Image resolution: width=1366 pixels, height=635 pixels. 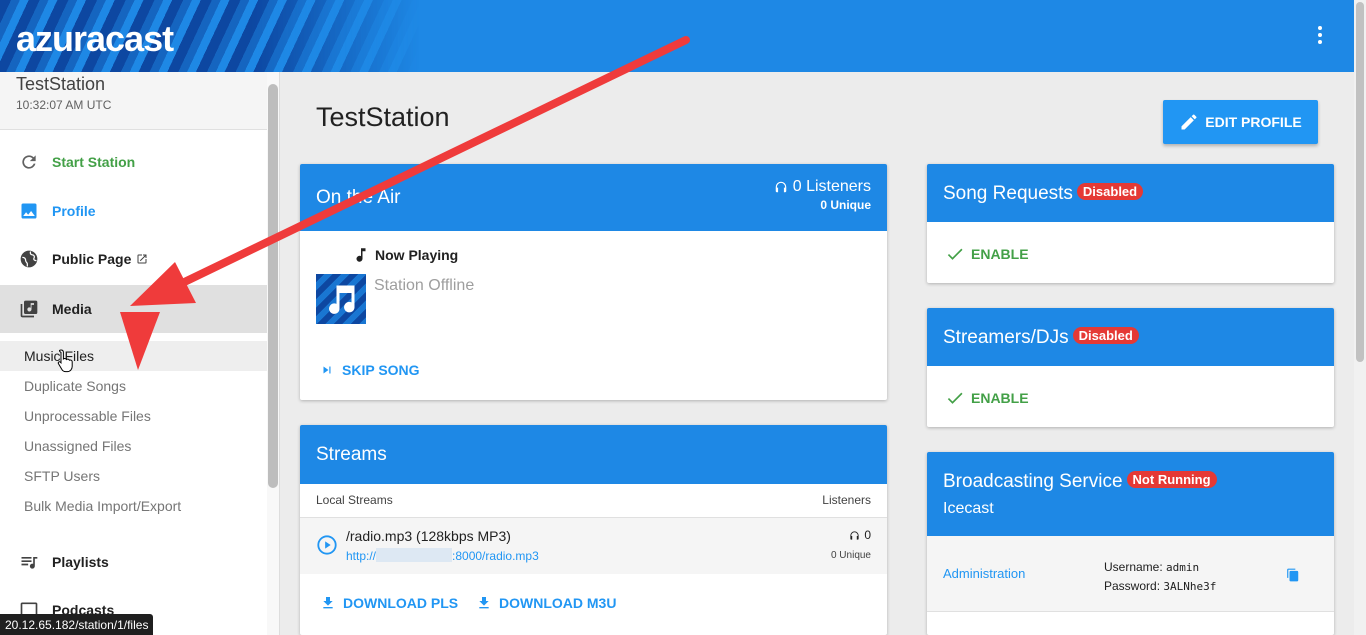 I want to click on skip-song-label: SKIP SONG, so click(x=381, y=370).